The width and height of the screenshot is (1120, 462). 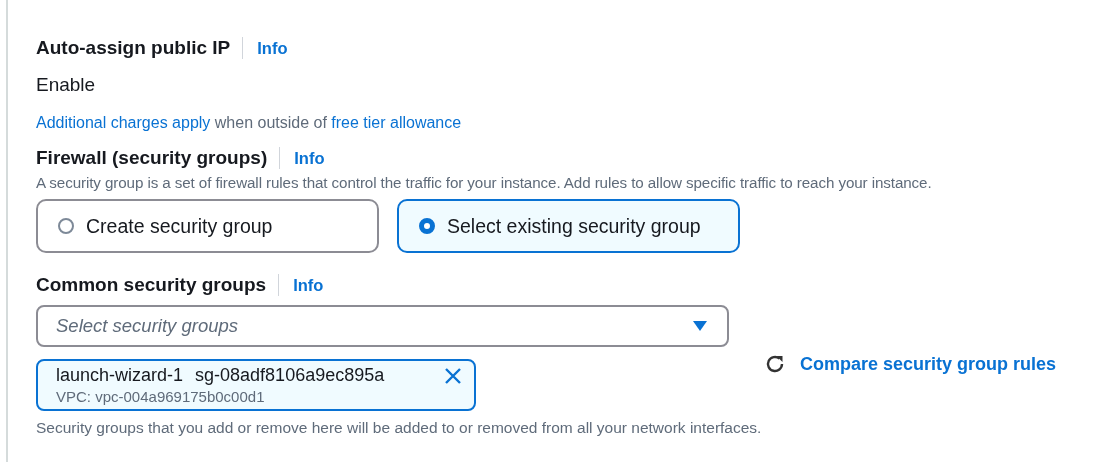 I want to click on refresh-icon, so click(x=775, y=364).